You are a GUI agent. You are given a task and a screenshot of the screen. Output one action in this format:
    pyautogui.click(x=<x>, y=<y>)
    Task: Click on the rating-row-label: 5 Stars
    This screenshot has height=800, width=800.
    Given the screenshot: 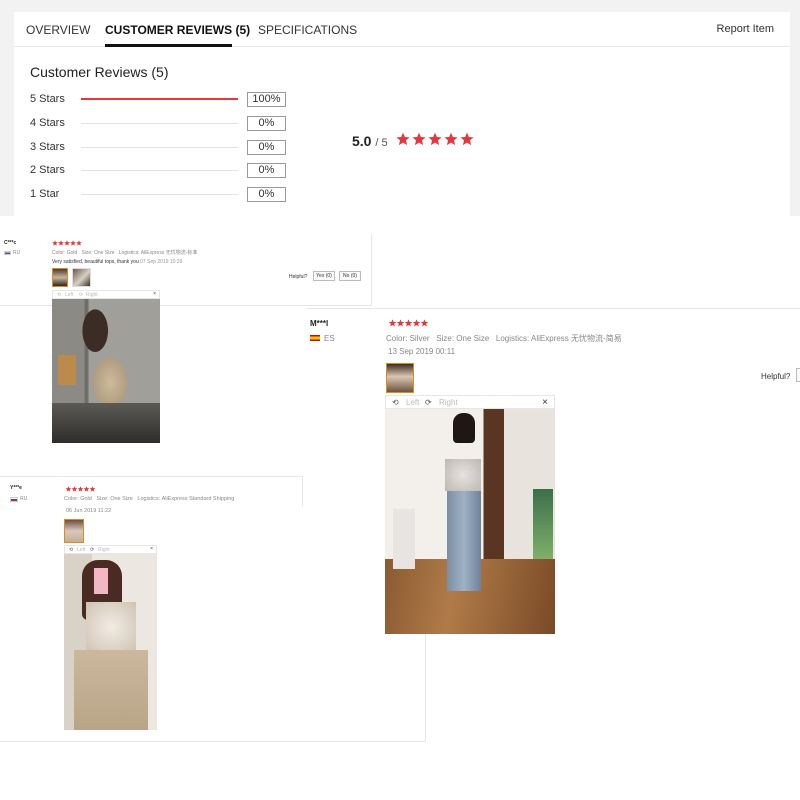 What is the action you would take?
    pyautogui.click(x=47, y=99)
    